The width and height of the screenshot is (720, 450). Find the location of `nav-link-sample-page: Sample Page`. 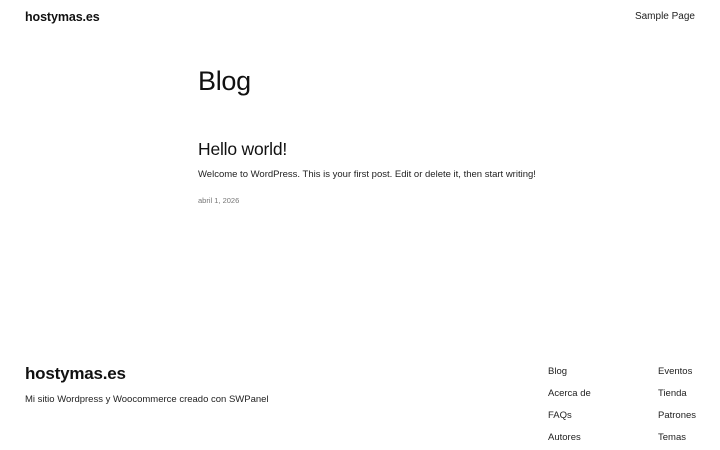

nav-link-sample-page: Sample Page is located at coordinates (665, 16).